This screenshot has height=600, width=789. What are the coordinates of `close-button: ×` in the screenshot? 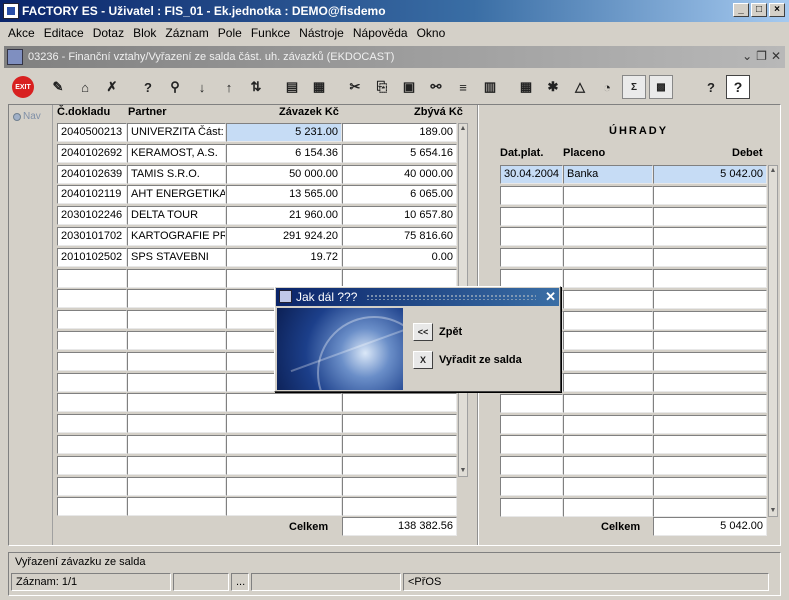 It's located at (777, 10).